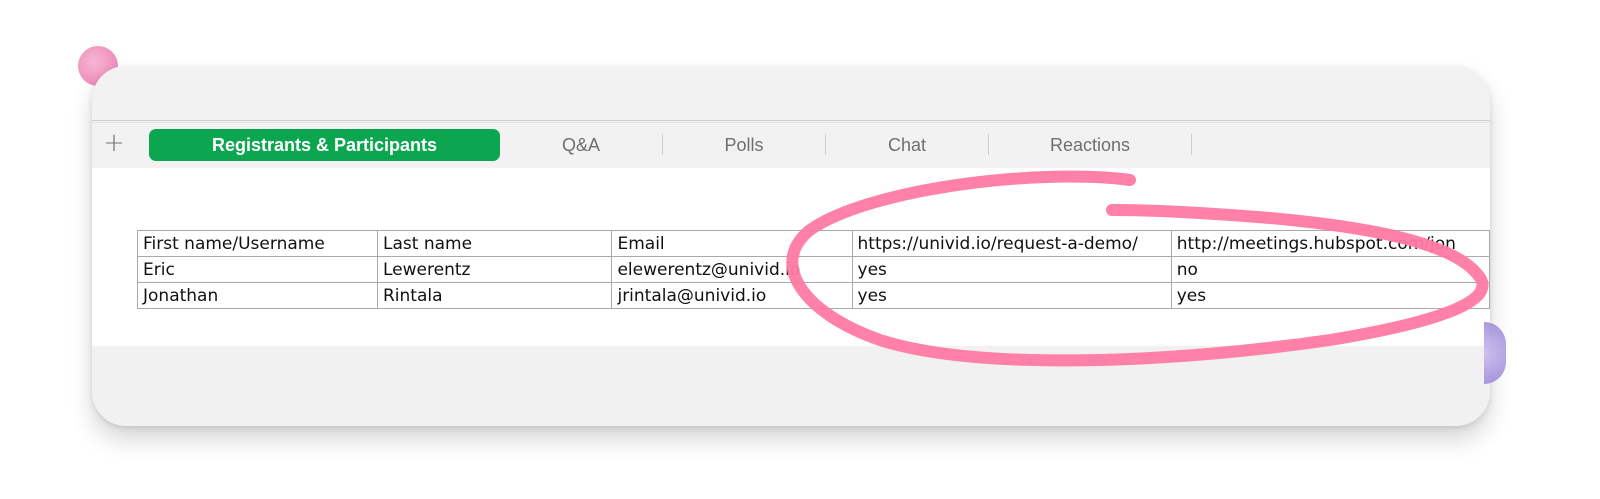 The height and width of the screenshot is (499, 1600). What do you see at coordinates (114, 144) in the screenshot?
I see `add-sheet-button: +` at bounding box center [114, 144].